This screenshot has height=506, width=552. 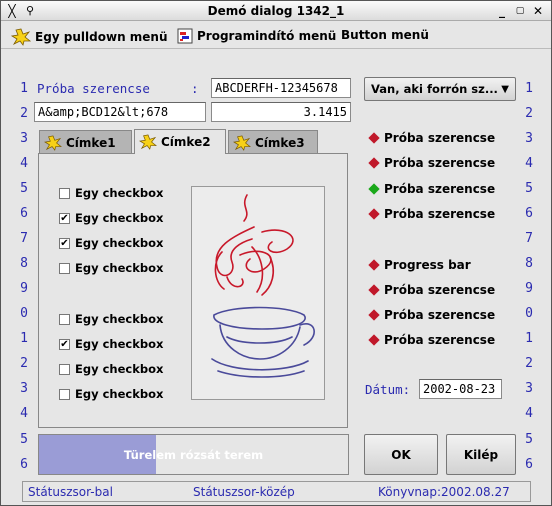 I want to click on maximize-icon: ▢, so click(x=520, y=11).